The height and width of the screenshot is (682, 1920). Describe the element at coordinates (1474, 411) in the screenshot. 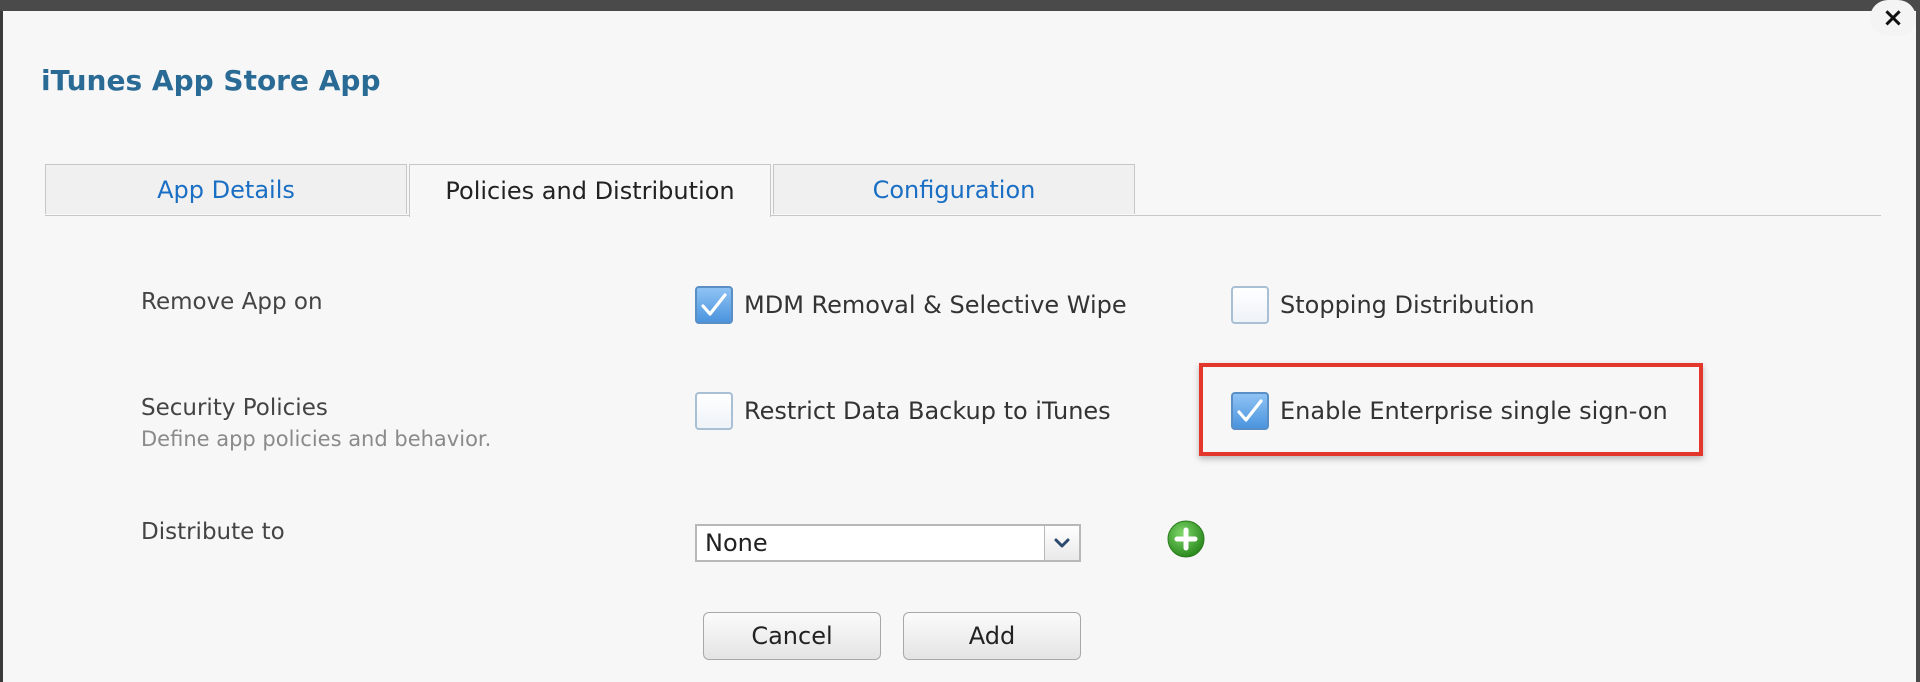

I see `enterprise-sso-label: Enable Enterprise single sign-on` at that location.